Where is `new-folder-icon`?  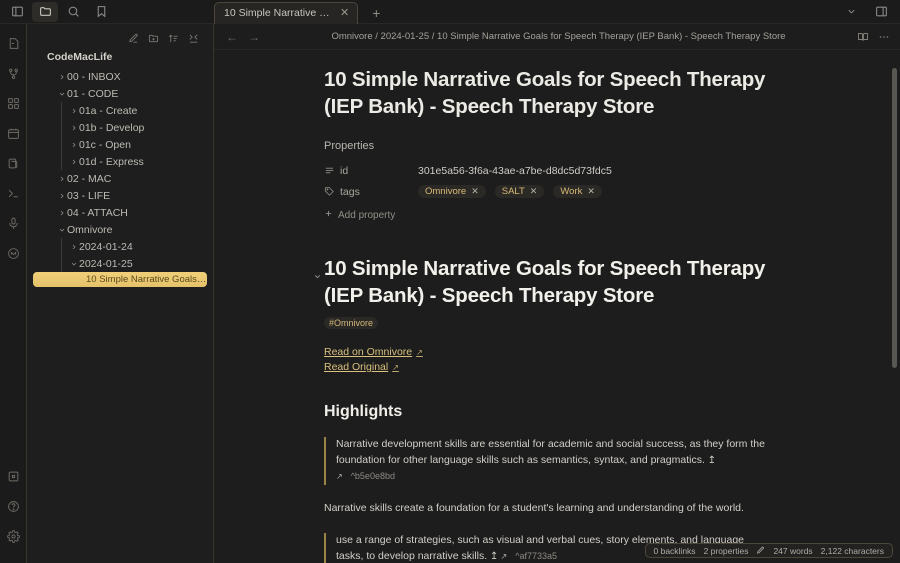 new-folder-icon is located at coordinates (153, 38).